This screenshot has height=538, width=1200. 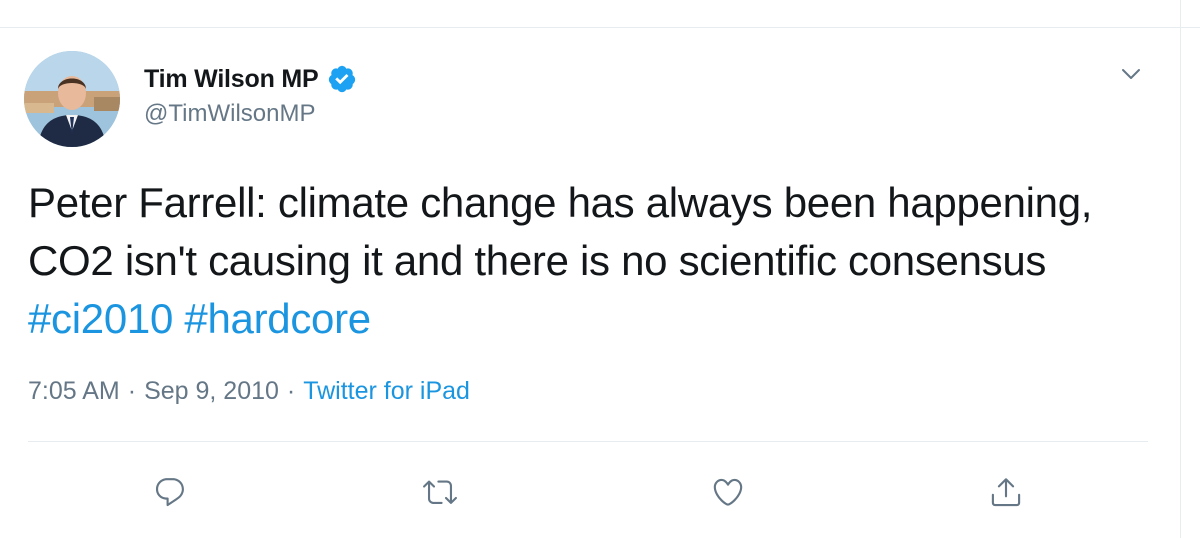 I want to click on reply-icon, so click(x=169, y=492).